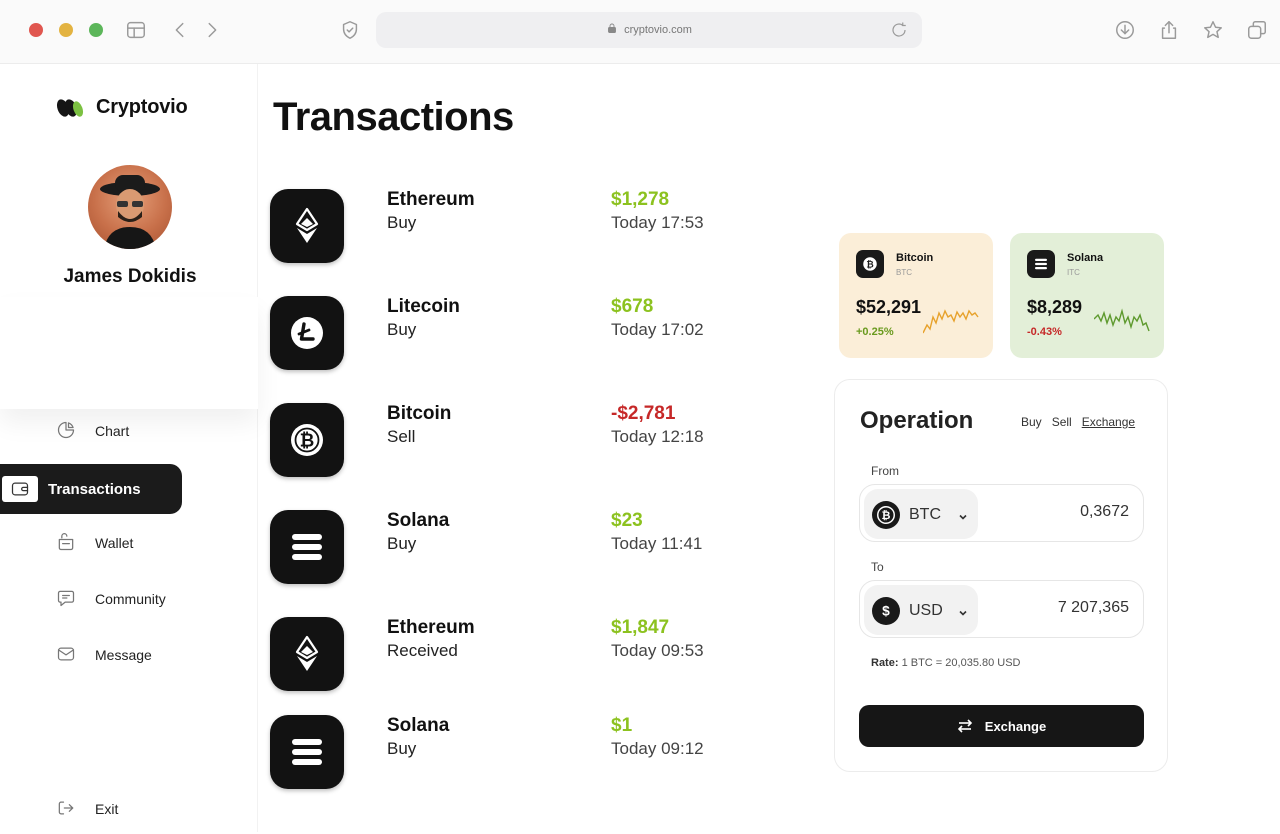 The width and height of the screenshot is (1280, 834). Describe the element at coordinates (640, 627) in the screenshot. I see `transaction-amount: $1,847` at that location.